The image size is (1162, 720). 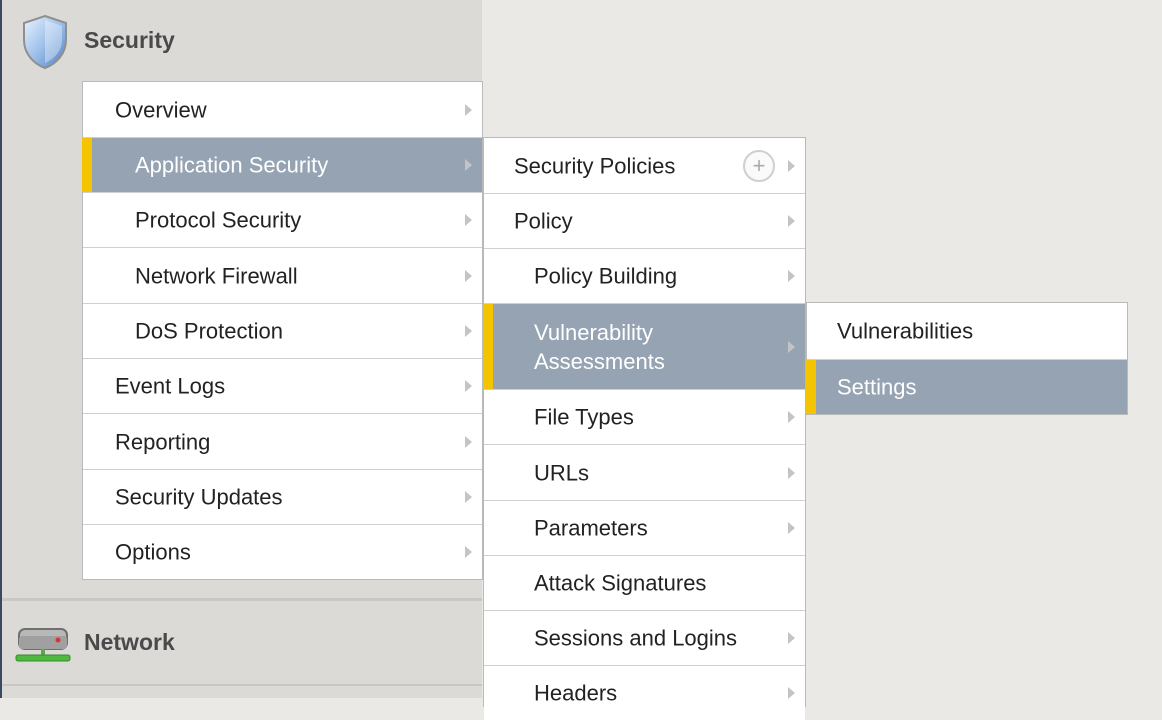 I want to click on menu-item-label: Reporting, so click(x=163, y=441).